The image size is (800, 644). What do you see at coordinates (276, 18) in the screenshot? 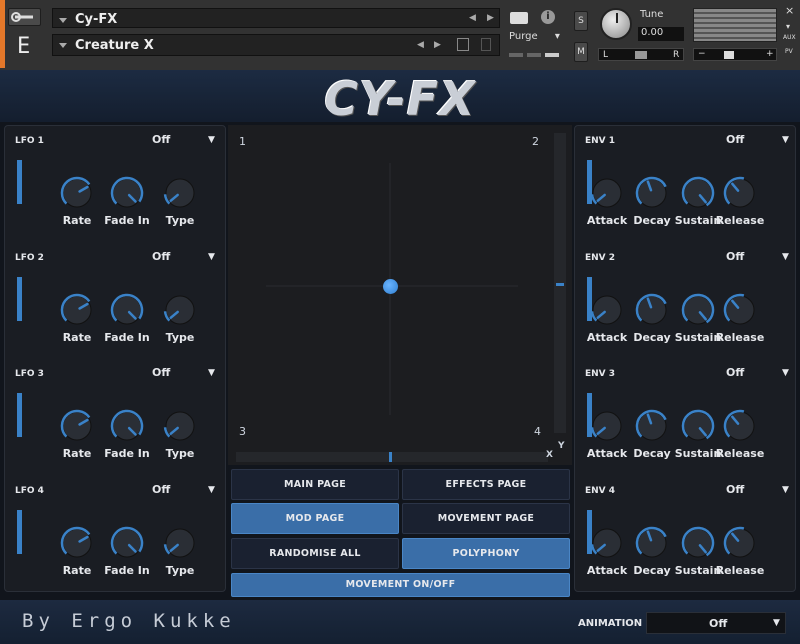
I see `instrument-name-field: Cy-FX ◀ ▶` at bounding box center [276, 18].